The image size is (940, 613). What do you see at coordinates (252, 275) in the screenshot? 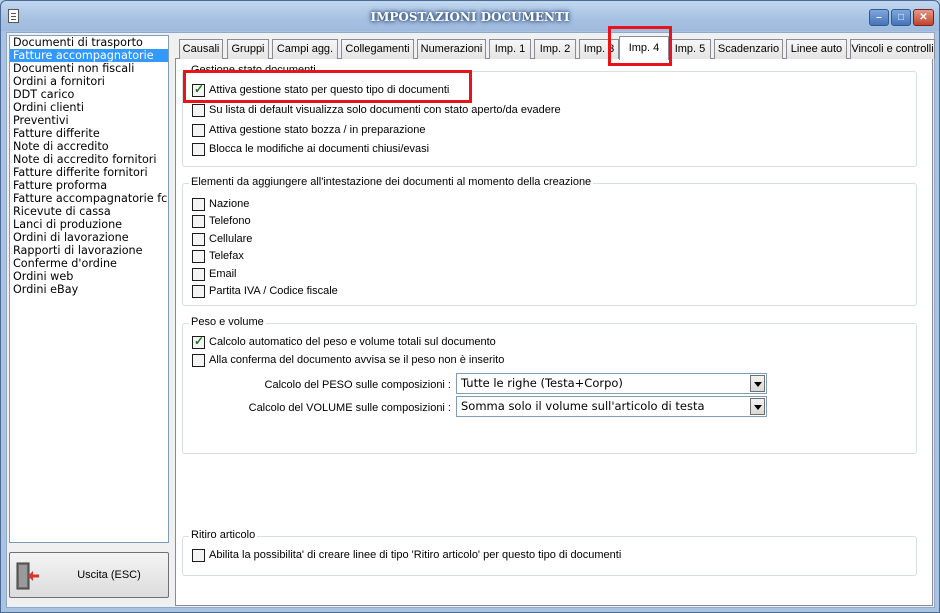
I see `checkbox-email: Email` at bounding box center [252, 275].